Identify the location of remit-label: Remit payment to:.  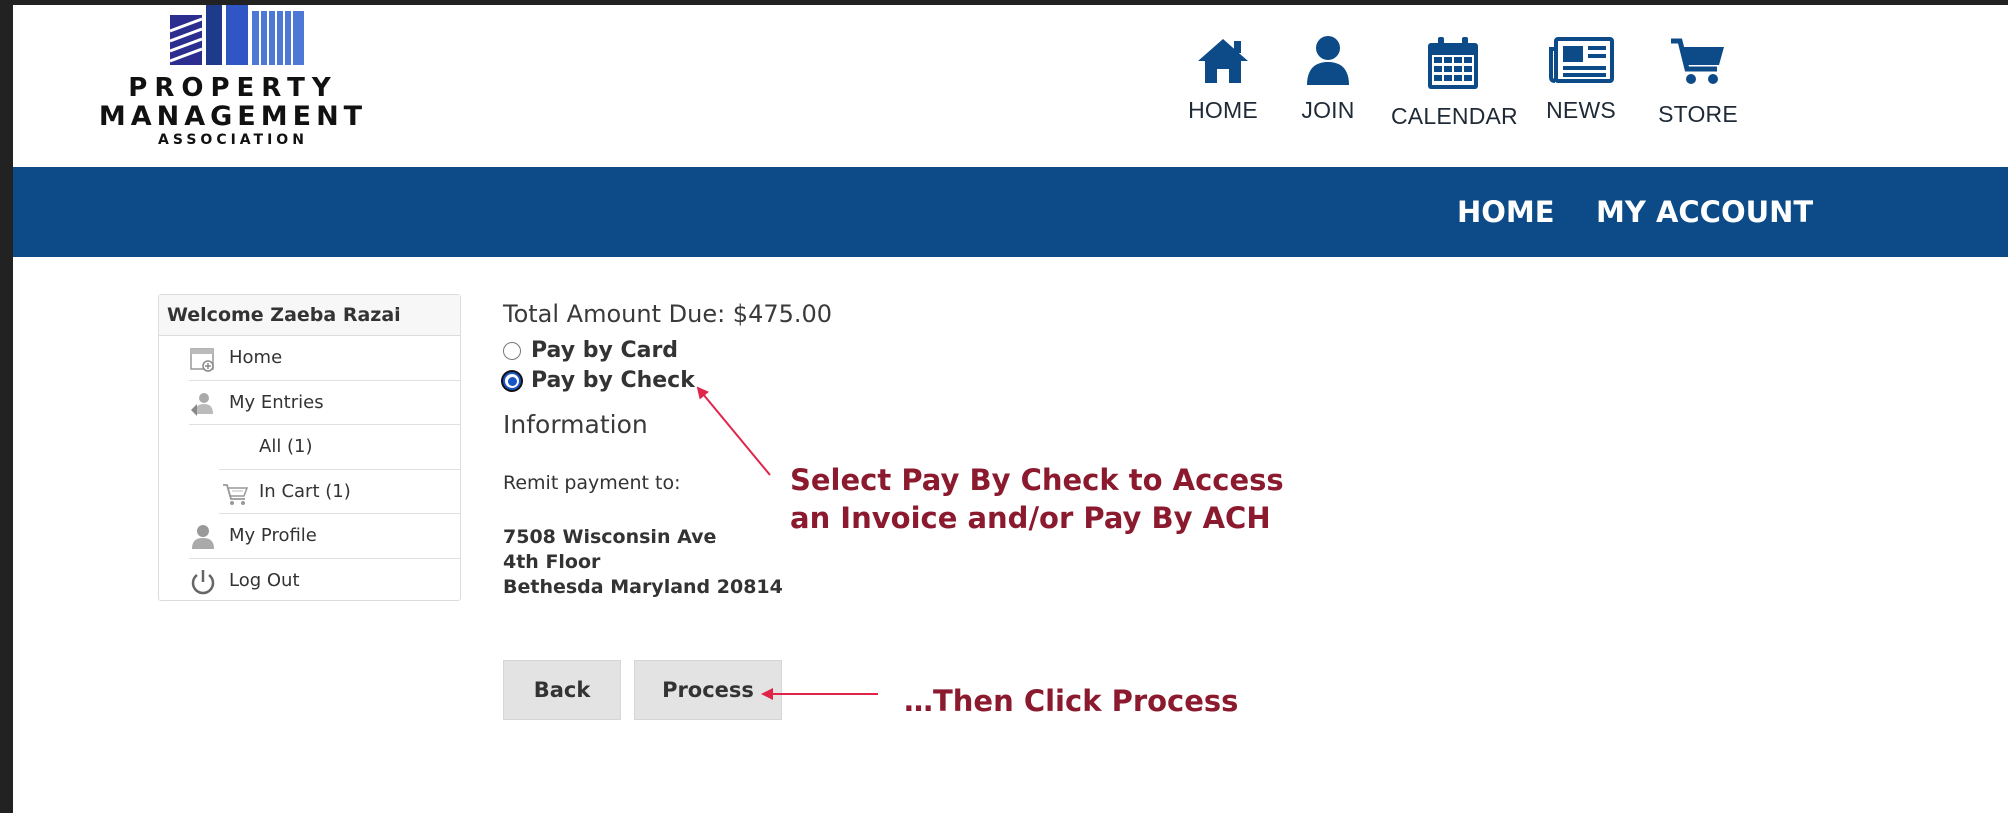
(592, 483).